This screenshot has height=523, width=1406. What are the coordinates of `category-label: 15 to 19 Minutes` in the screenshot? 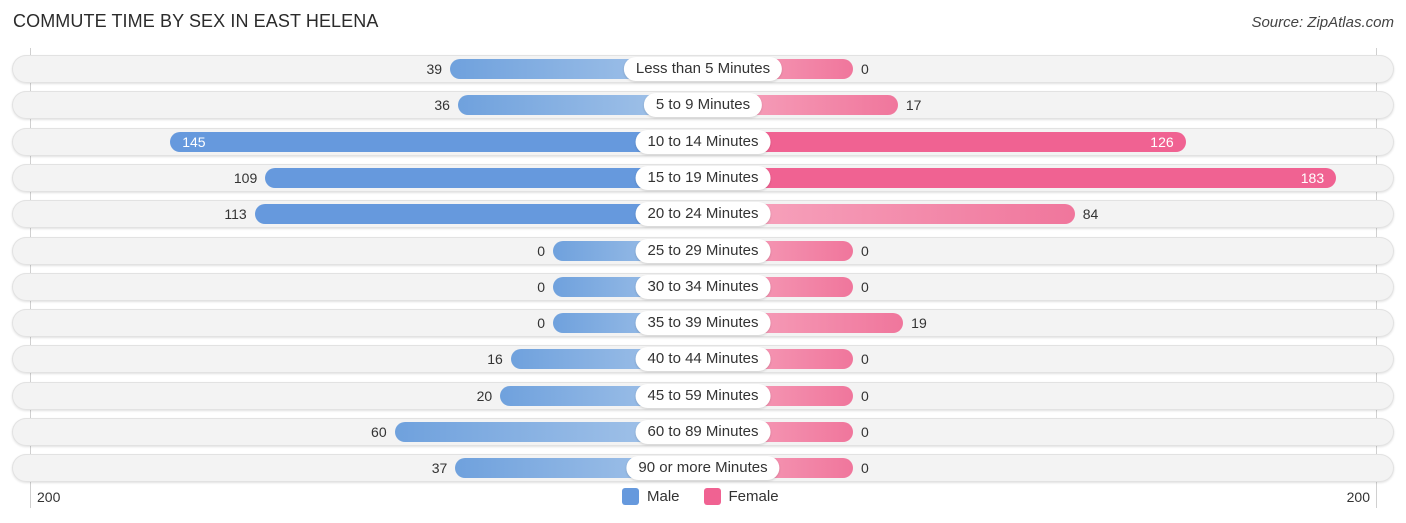 It's located at (703, 177).